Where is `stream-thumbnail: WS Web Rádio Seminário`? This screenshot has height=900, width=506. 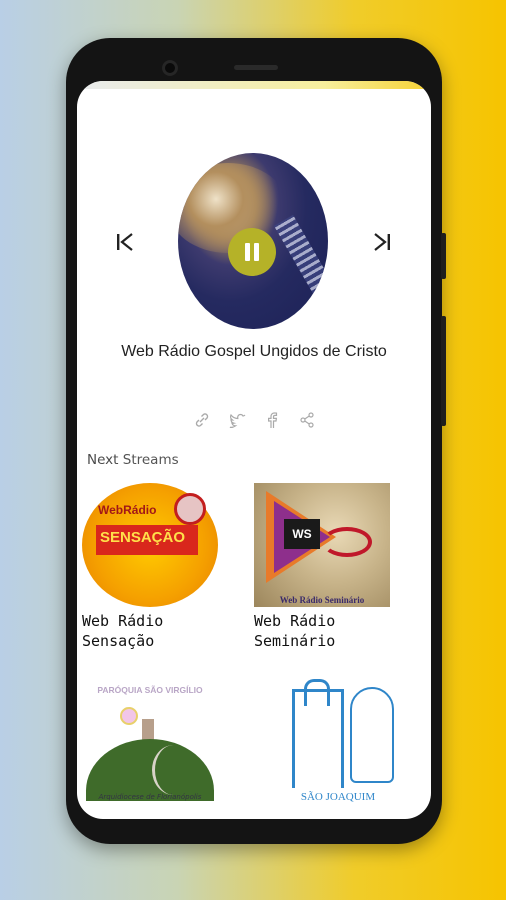
stream-thumbnail: WS Web Rádio Seminário is located at coordinates (322, 545).